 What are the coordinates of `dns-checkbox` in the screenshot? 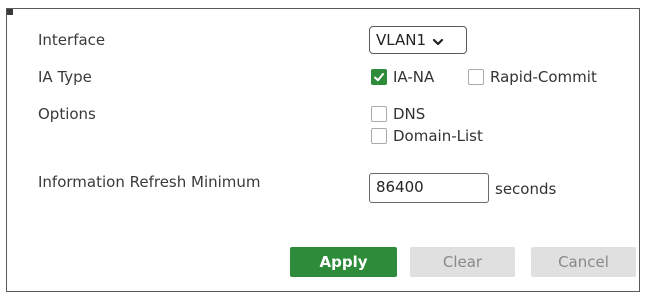 It's located at (379, 114).